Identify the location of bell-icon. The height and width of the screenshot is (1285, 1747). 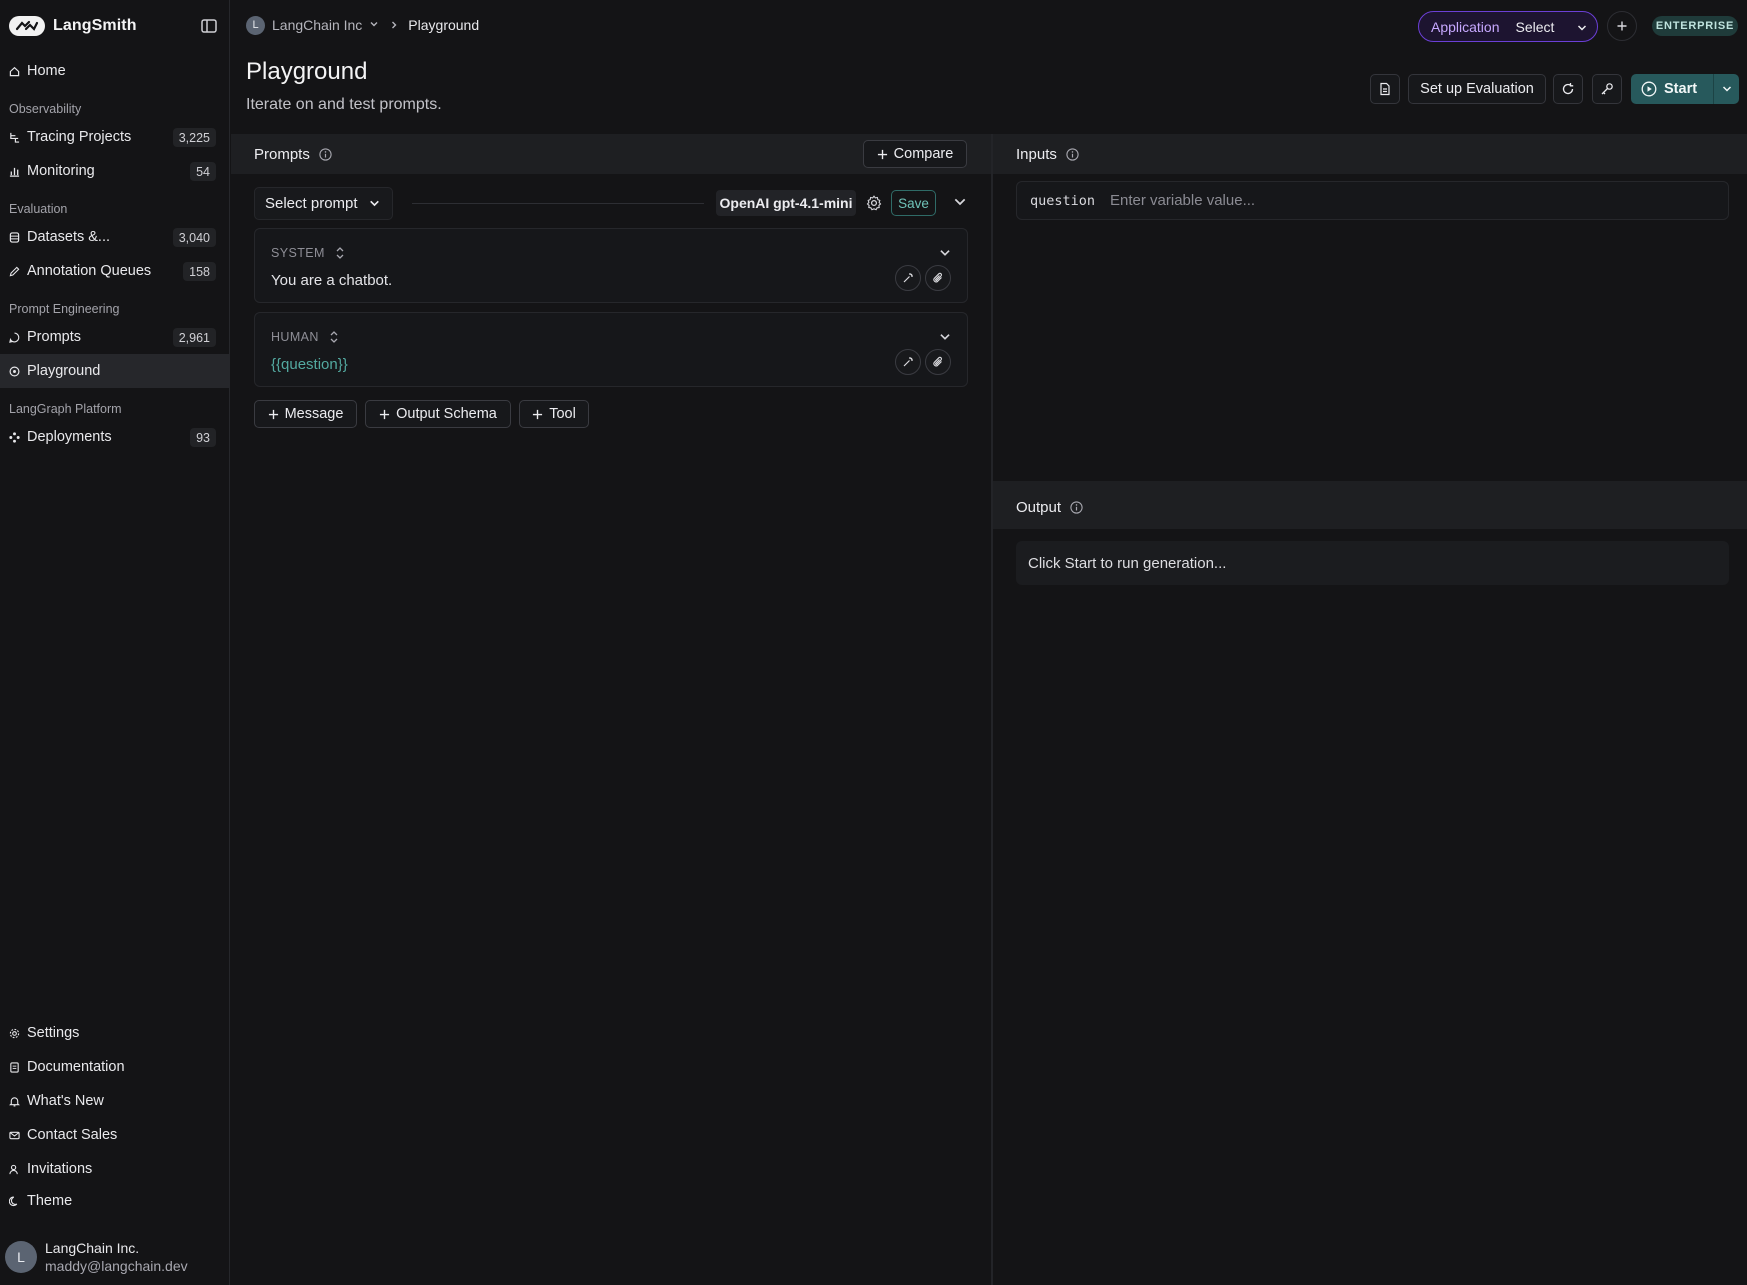
(14, 1101).